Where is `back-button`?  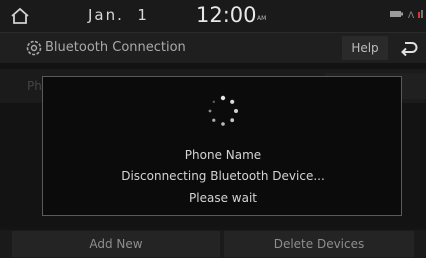
back-button is located at coordinates (409, 48).